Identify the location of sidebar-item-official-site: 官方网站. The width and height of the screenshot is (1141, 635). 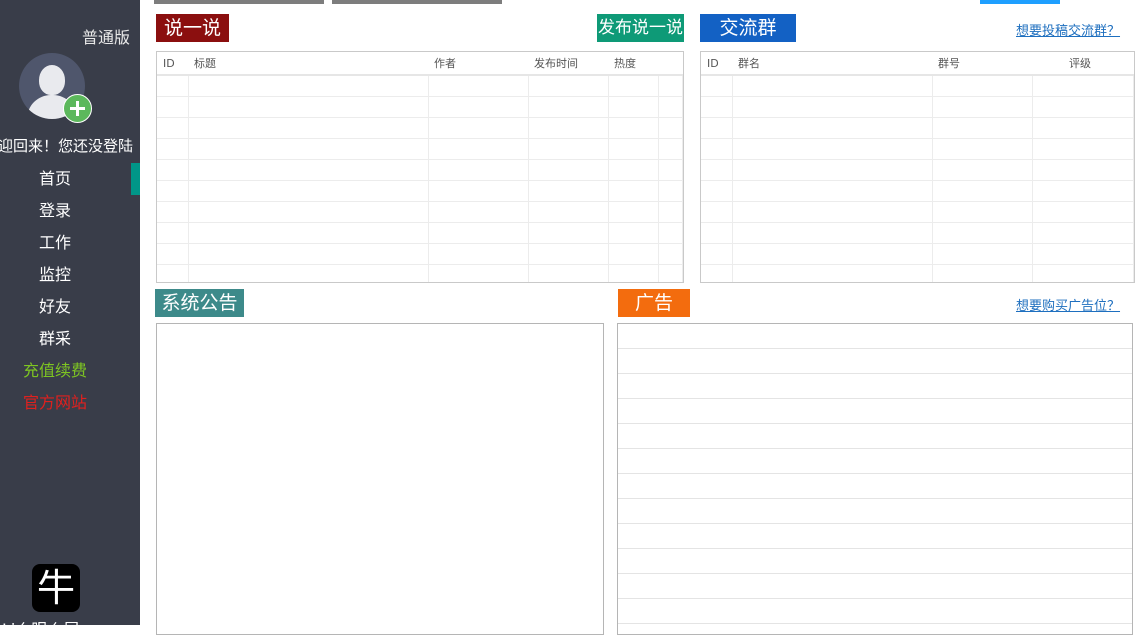
(70, 403).